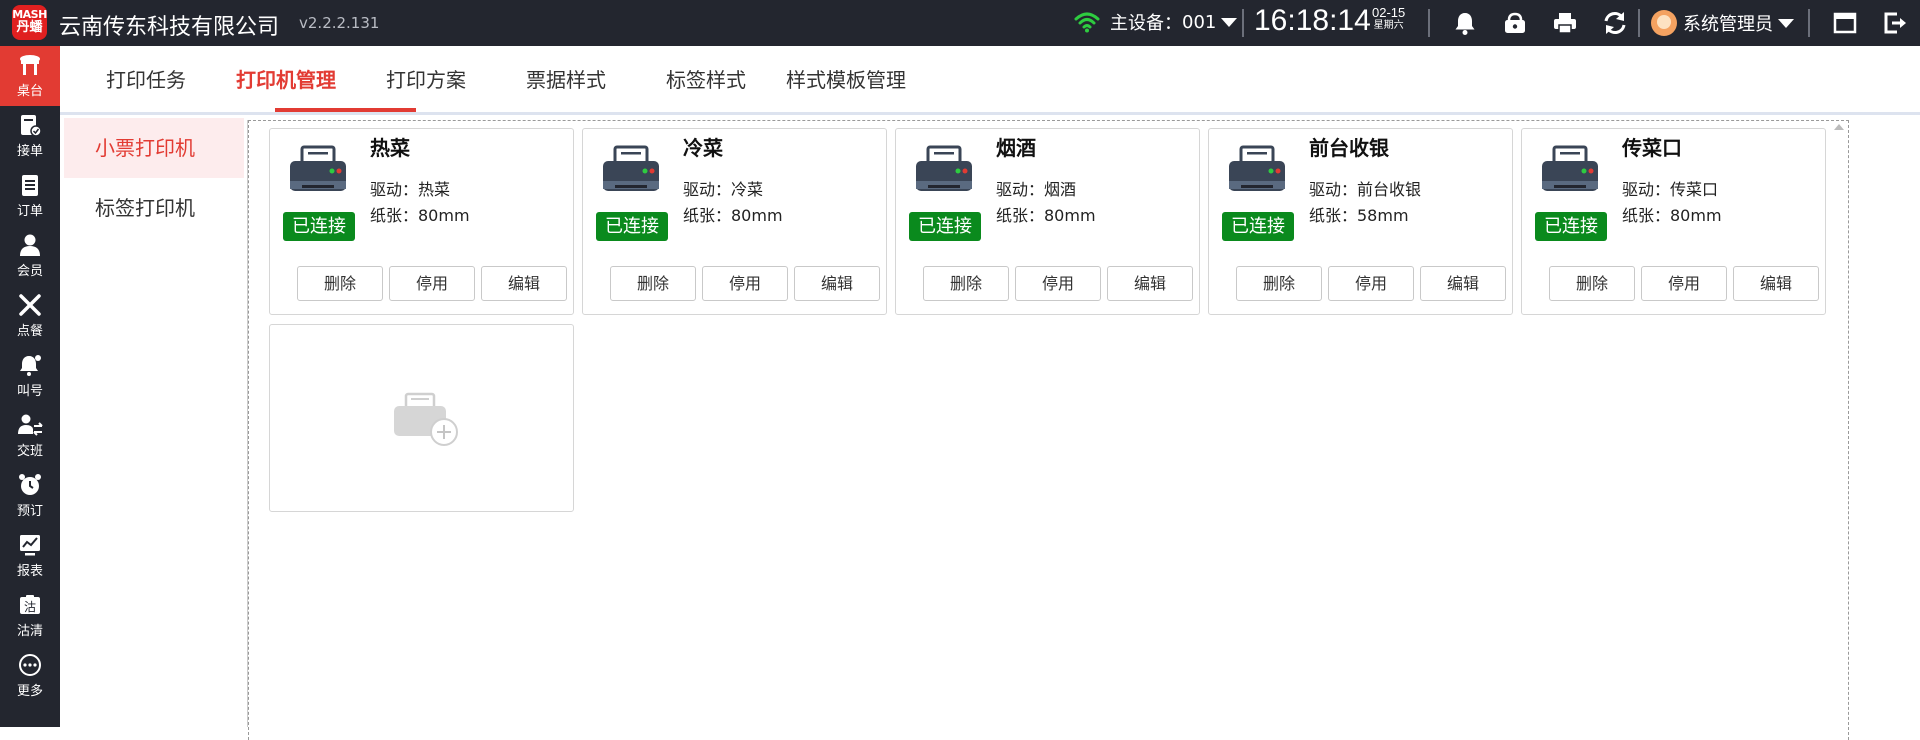 The height and width of the screenshot is (740, 1920). Describe the element at coordinates (706, 78) in the screenshot. I see `tab-label-style: 标签样式` at that location.